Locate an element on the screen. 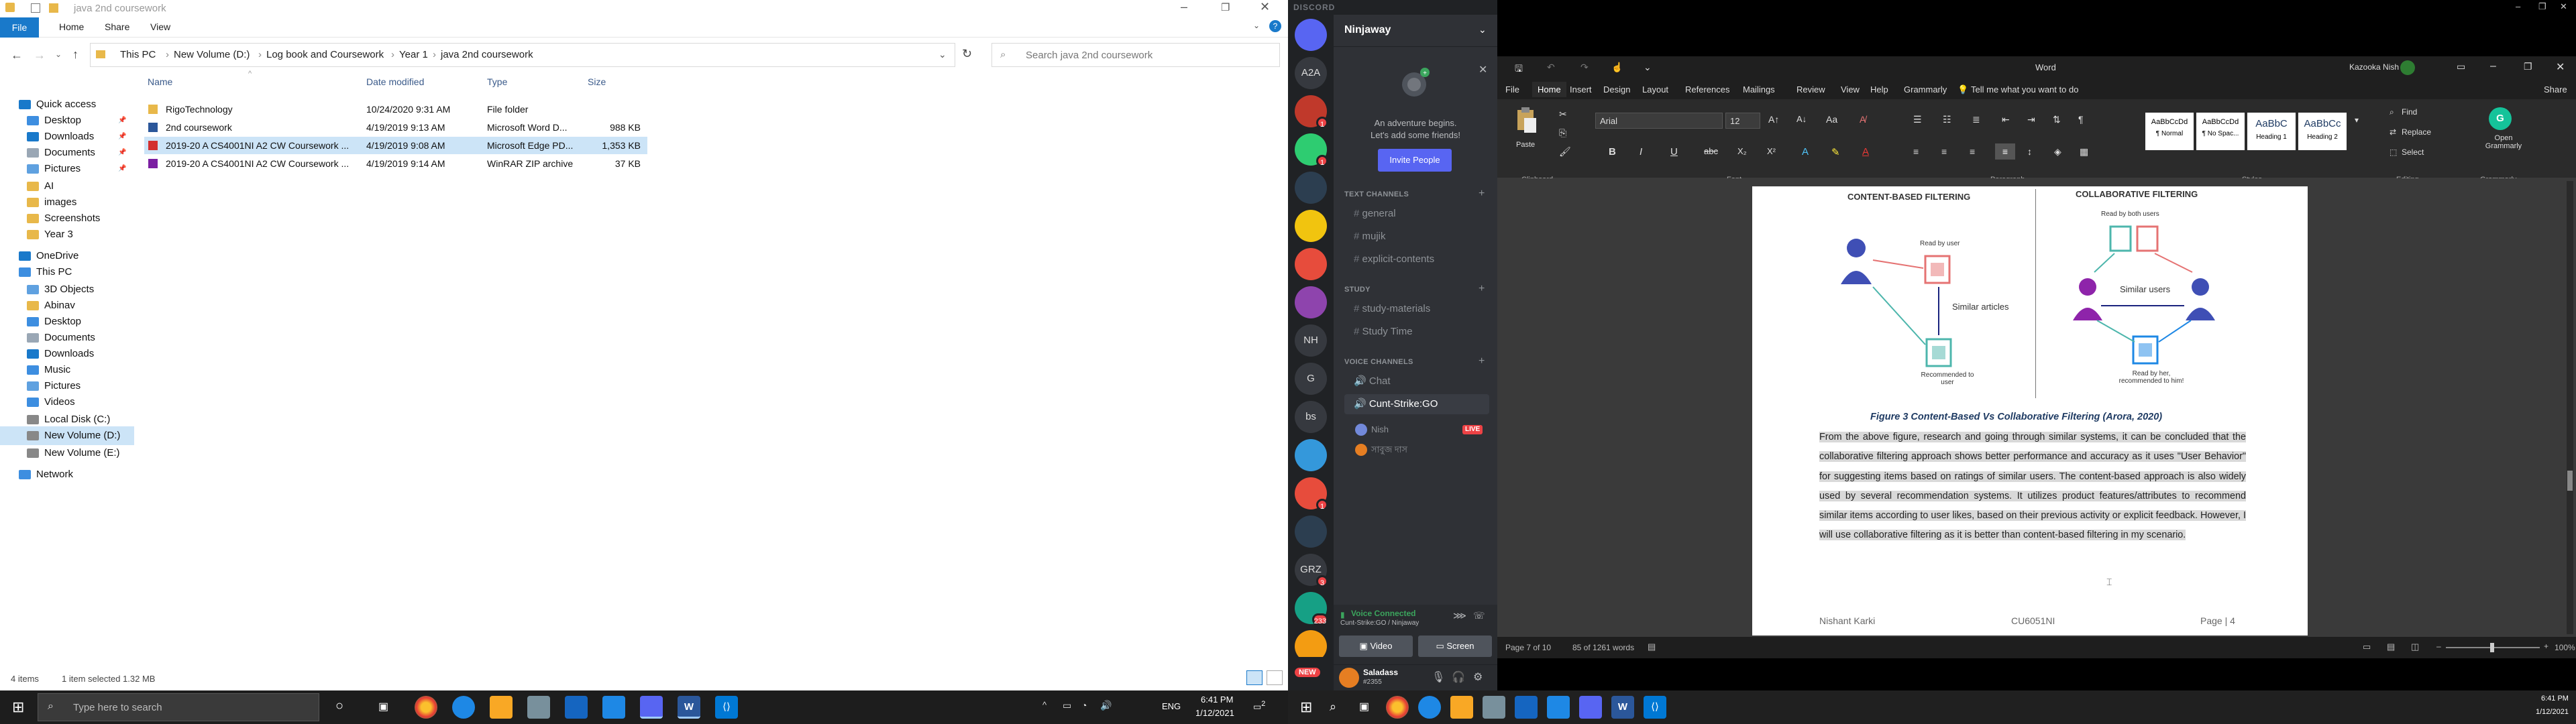 The image size is (2576, 724). new-folder-icon is located at coordinates (53, 8).